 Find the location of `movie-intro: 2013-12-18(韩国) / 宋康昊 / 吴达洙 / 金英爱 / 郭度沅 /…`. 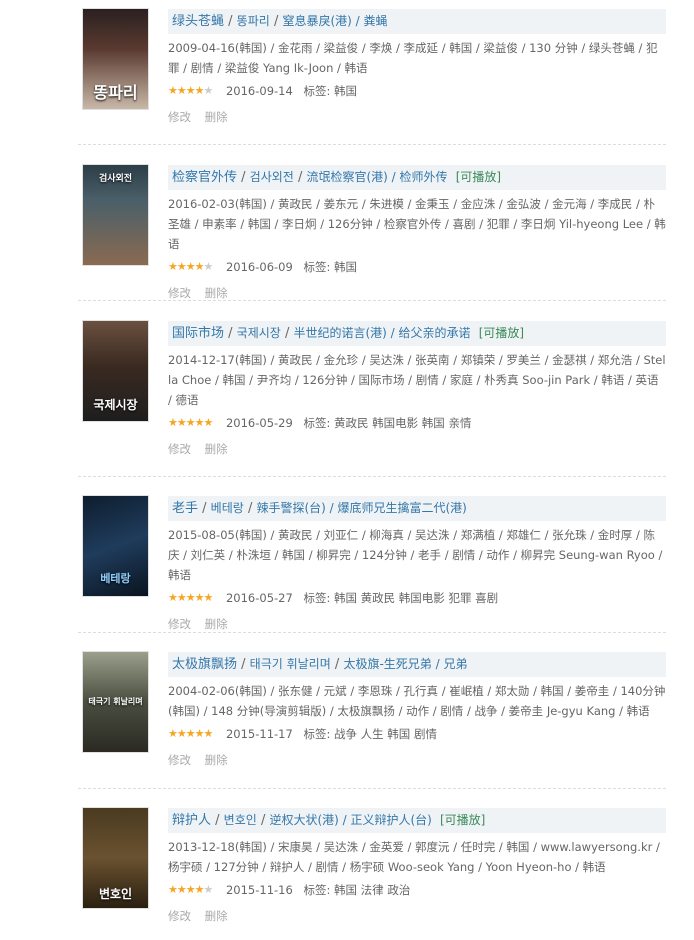

movie-intro: 2013-12-18(韩国) / 宋康昊 / 吴达洙 / 金英爱 / 郭度沅 /… is located at coordinates (414, 857).